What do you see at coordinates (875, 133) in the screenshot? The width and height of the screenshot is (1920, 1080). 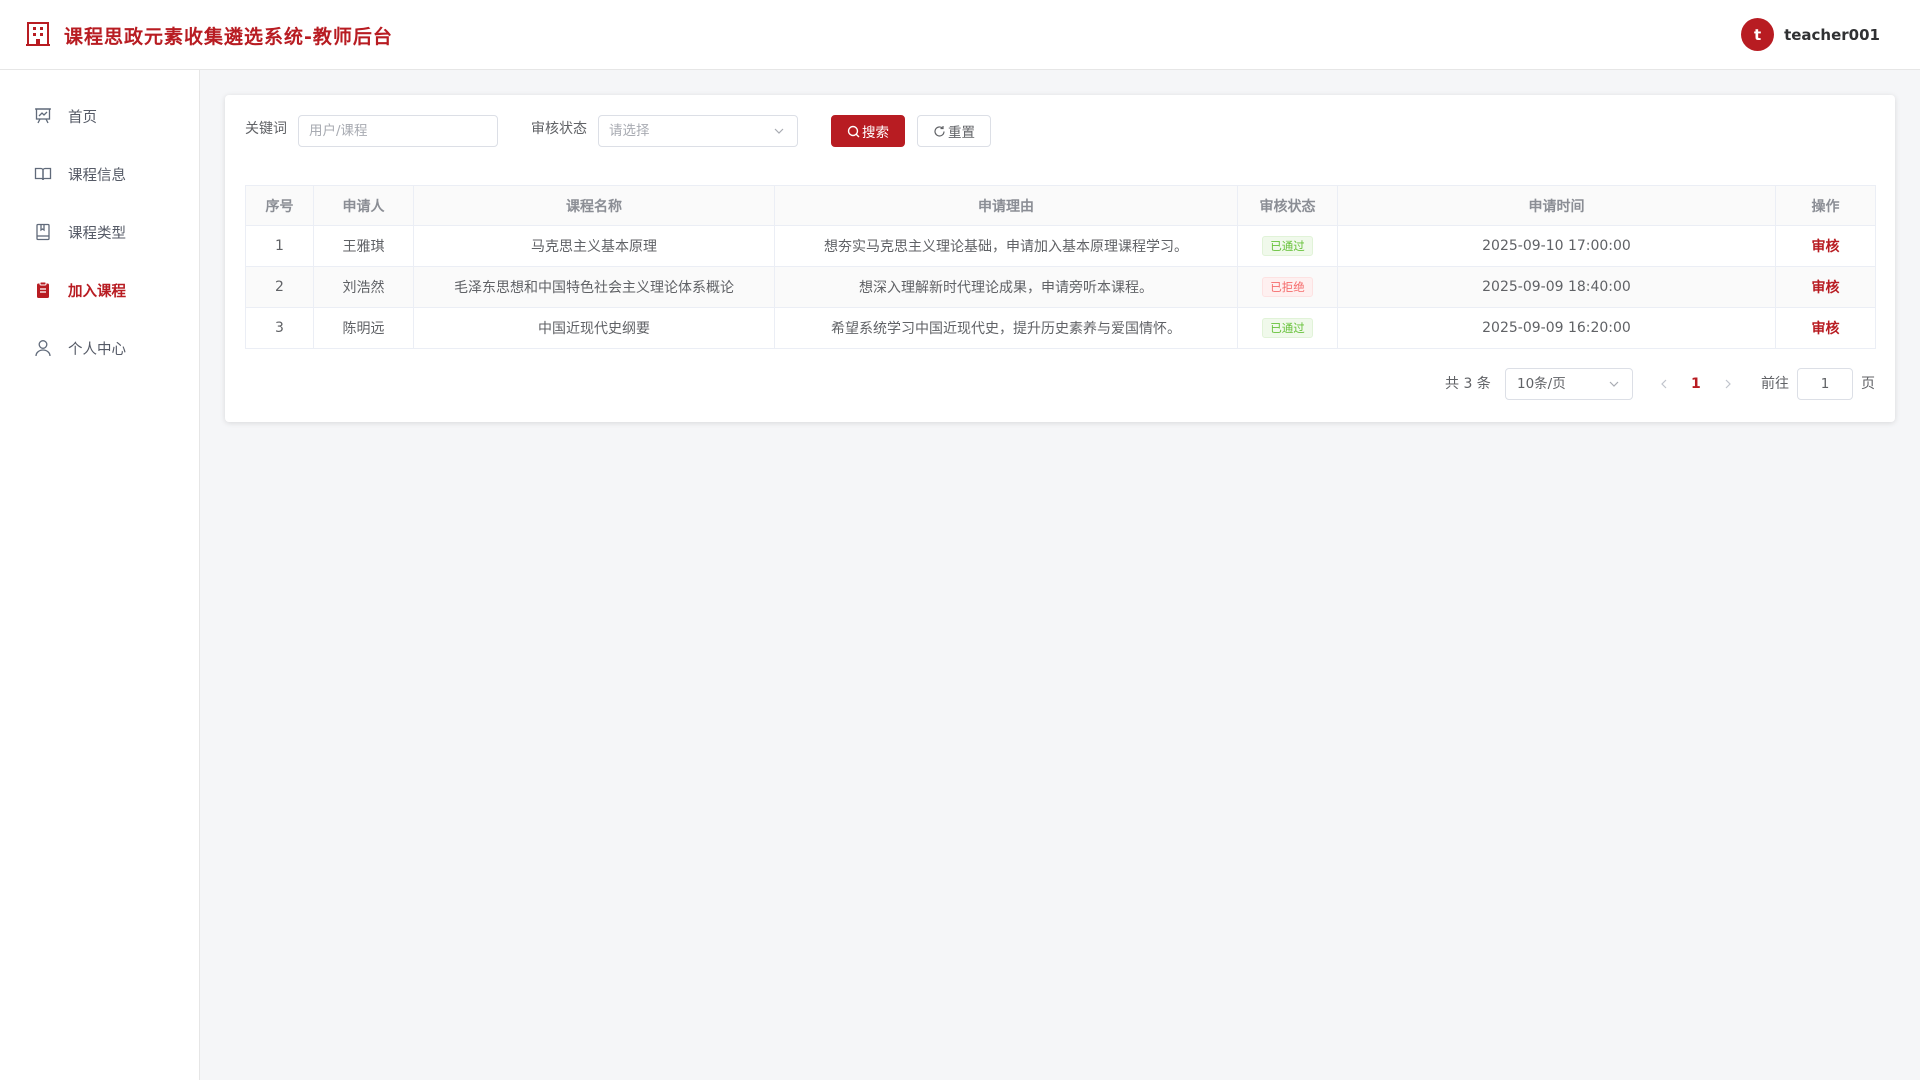 I see `search-button-label: 搜索` at bounding box center [875, 133].